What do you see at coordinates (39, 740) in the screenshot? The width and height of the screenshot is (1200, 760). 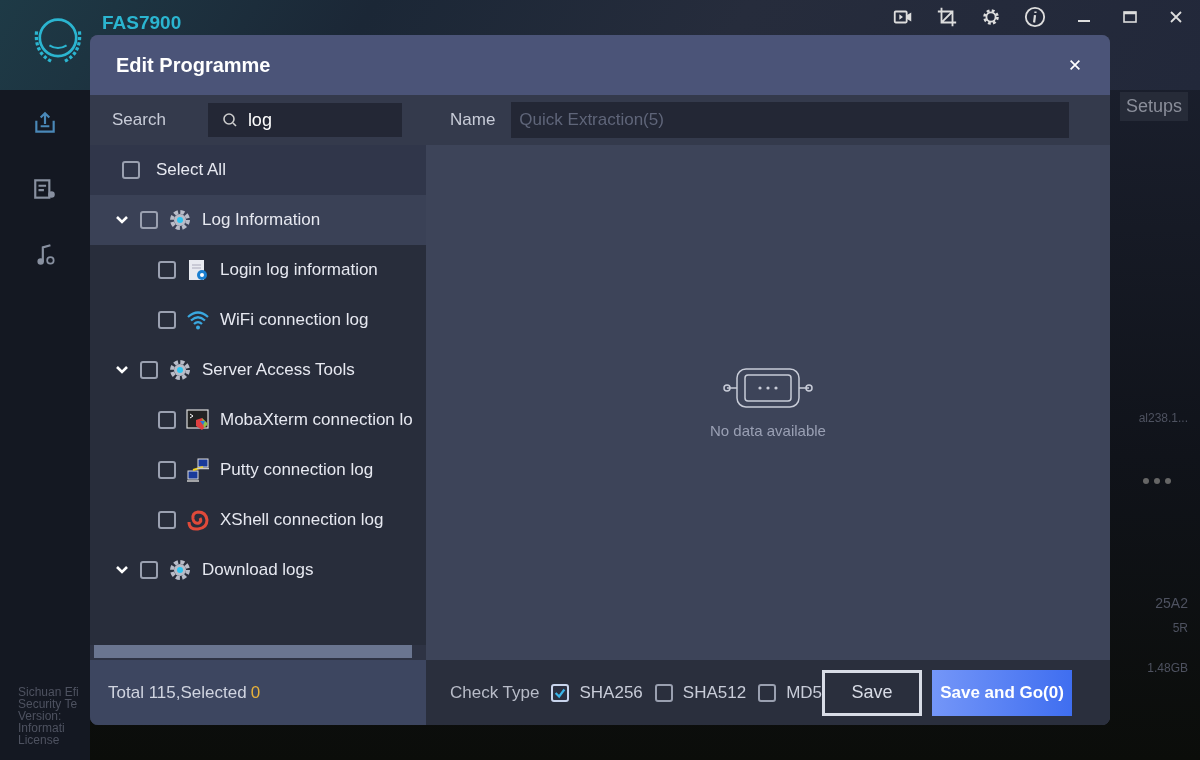 I see `footer-text: License` at bounding box center [39, 740].